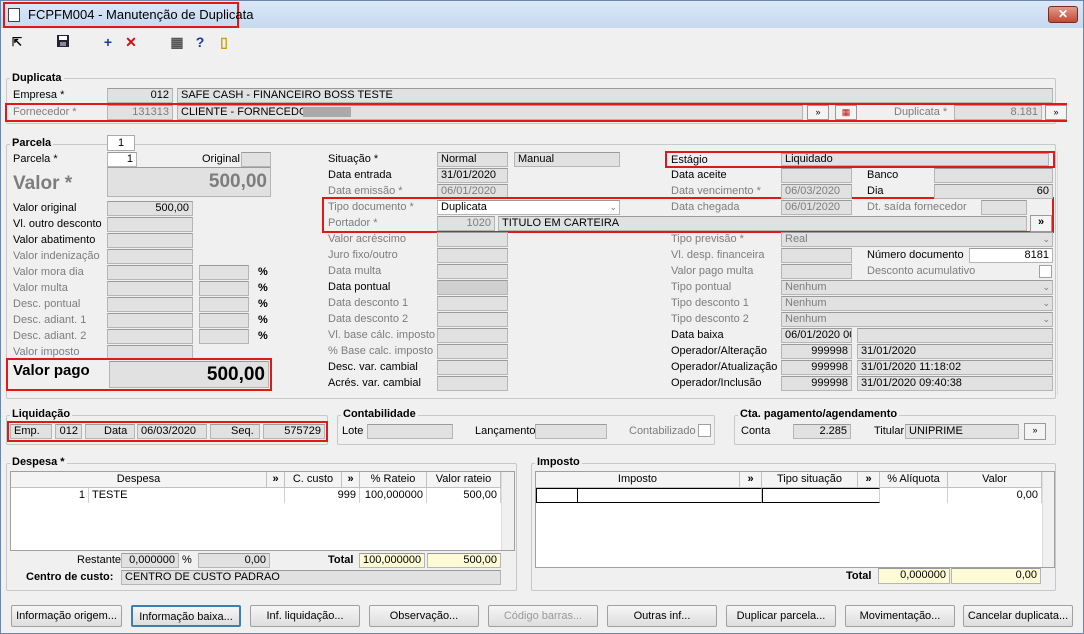 The image size is (1084, 634). What do you see at coordinates (1056, 112) in the screenshot?
I see `duplicata-lookup-button: »` at bounding box center [1056, 112].